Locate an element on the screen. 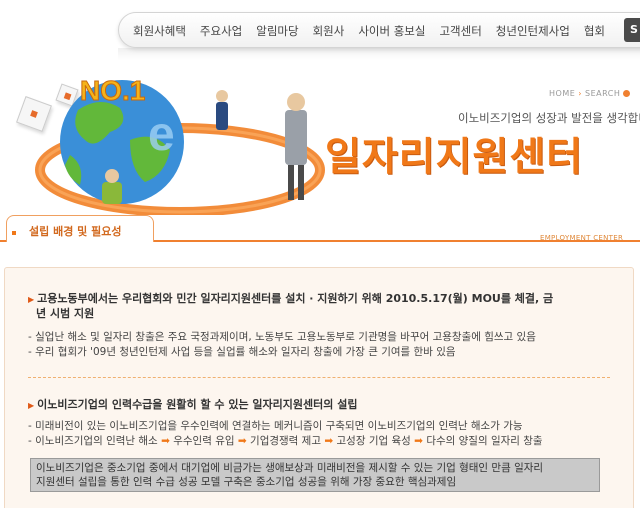  nav-item-main-business: 주요사업 is located at coordinates (221, 31).